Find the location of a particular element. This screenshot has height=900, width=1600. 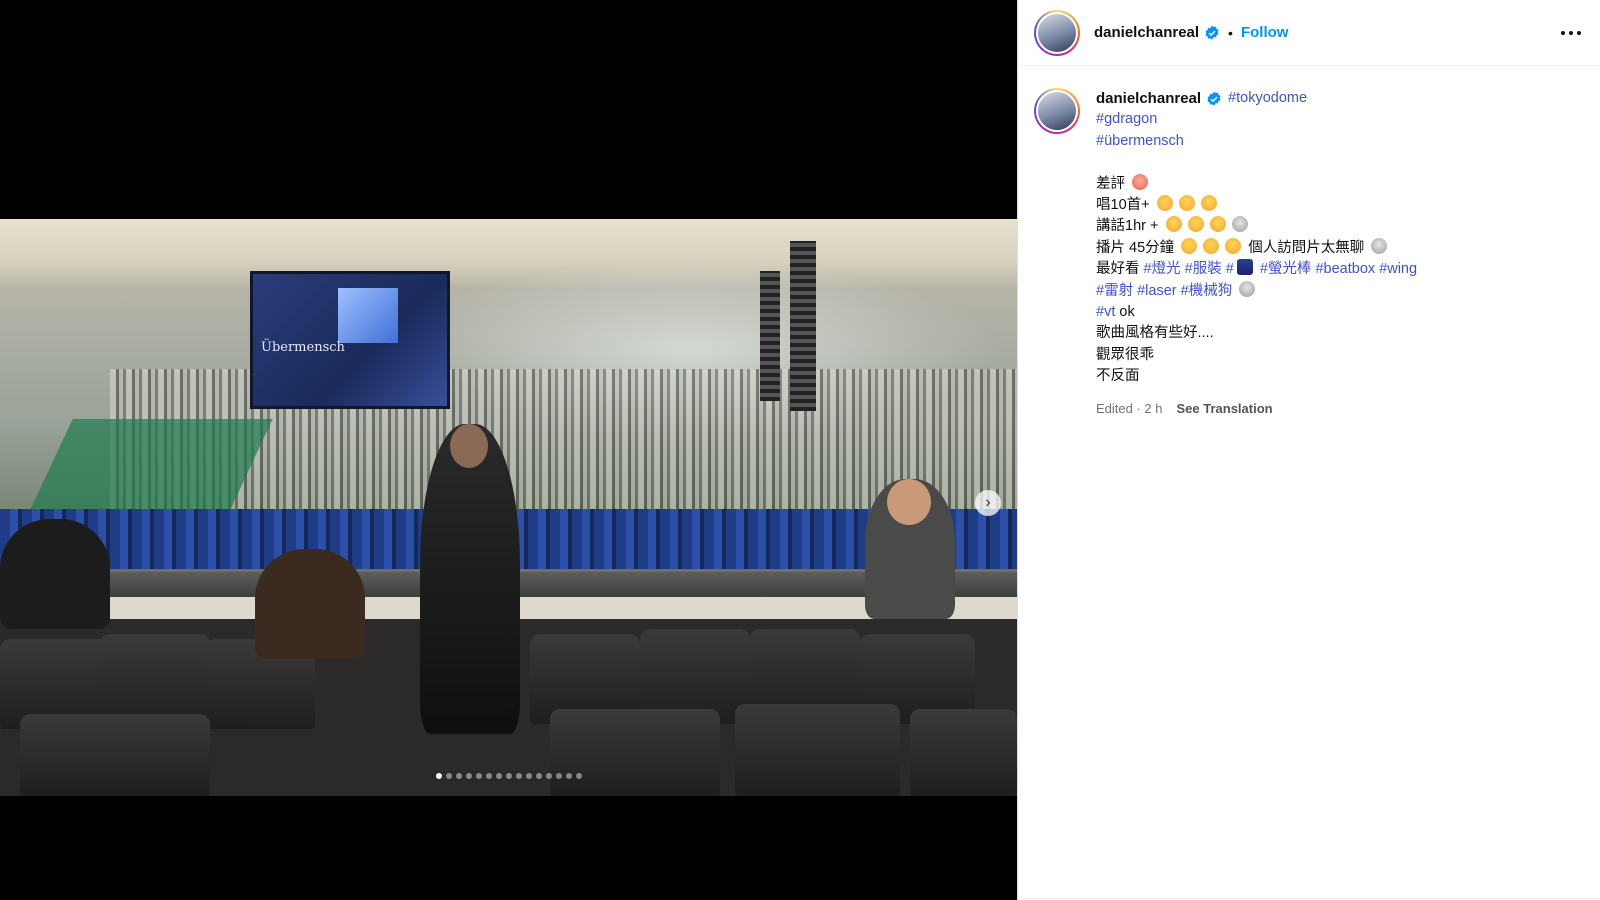

chevron-right-icon: › is located at coordinates (988, 502).